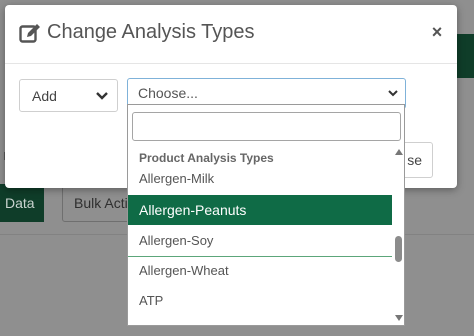 This screenshot has width=474, height=336. What do you see at coordinates (260, 179) in the screenshot?
I see `option-allergen-milk: Allergen-Milk` at bounding box center [260, 179].